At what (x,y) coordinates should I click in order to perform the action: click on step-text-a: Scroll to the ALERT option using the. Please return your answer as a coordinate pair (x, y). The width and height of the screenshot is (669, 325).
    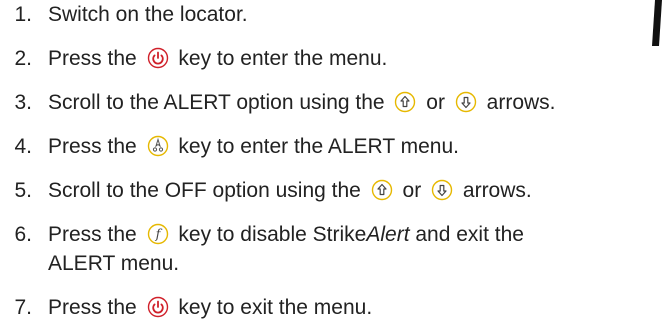
    Looking at the image, I should click on (216, 102).